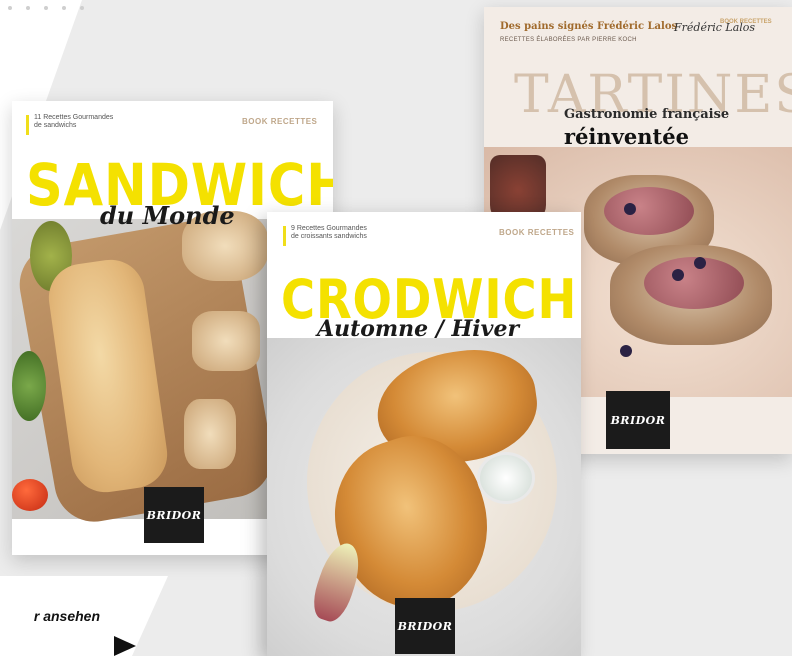  I want to click on tartines-author-line: Des pains signés Frédéric Lalos, so click(589, 26).